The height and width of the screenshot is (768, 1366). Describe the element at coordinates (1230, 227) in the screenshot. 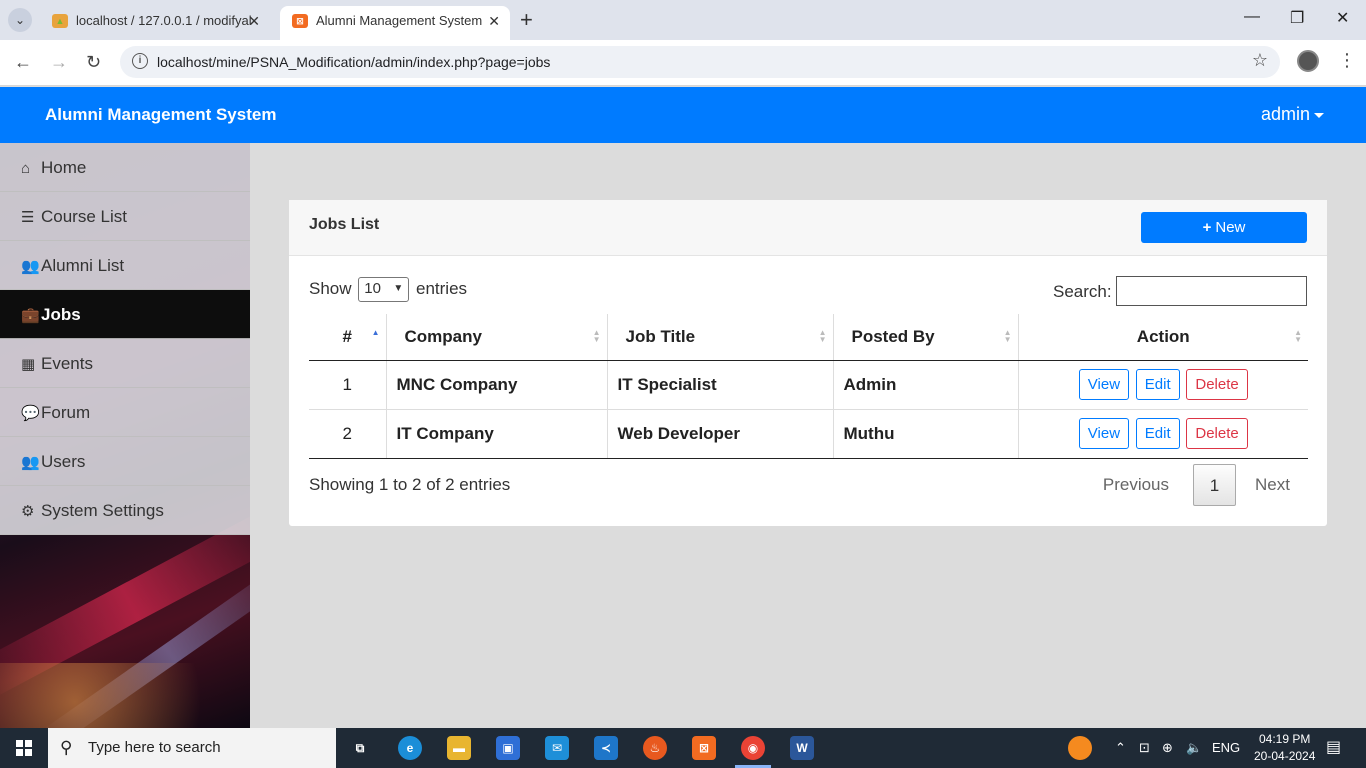

I see `new-button-label: New` at that location.